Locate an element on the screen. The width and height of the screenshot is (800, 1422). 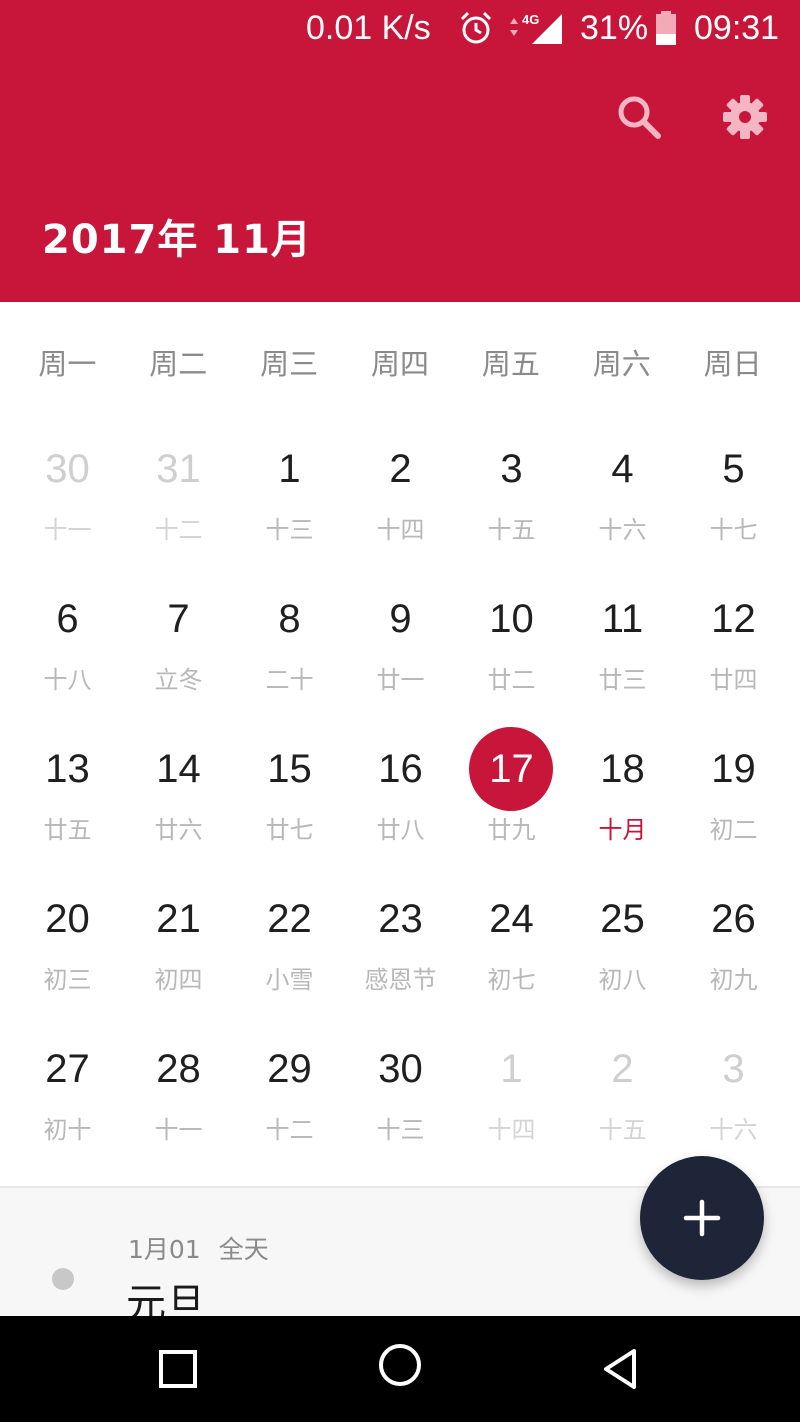
status-bar: 0.01 K/s 4G 31% 09:31 is located at coordinates (400, 28).